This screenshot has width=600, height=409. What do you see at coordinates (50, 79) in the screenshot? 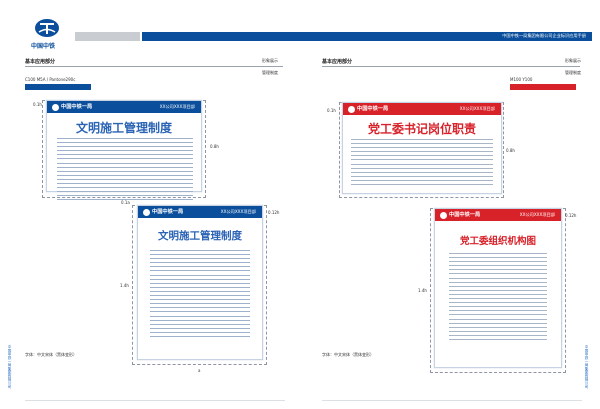
I see `left-color-spec: C100 M5A / Pantone290c` at bounding box center [50, 79].